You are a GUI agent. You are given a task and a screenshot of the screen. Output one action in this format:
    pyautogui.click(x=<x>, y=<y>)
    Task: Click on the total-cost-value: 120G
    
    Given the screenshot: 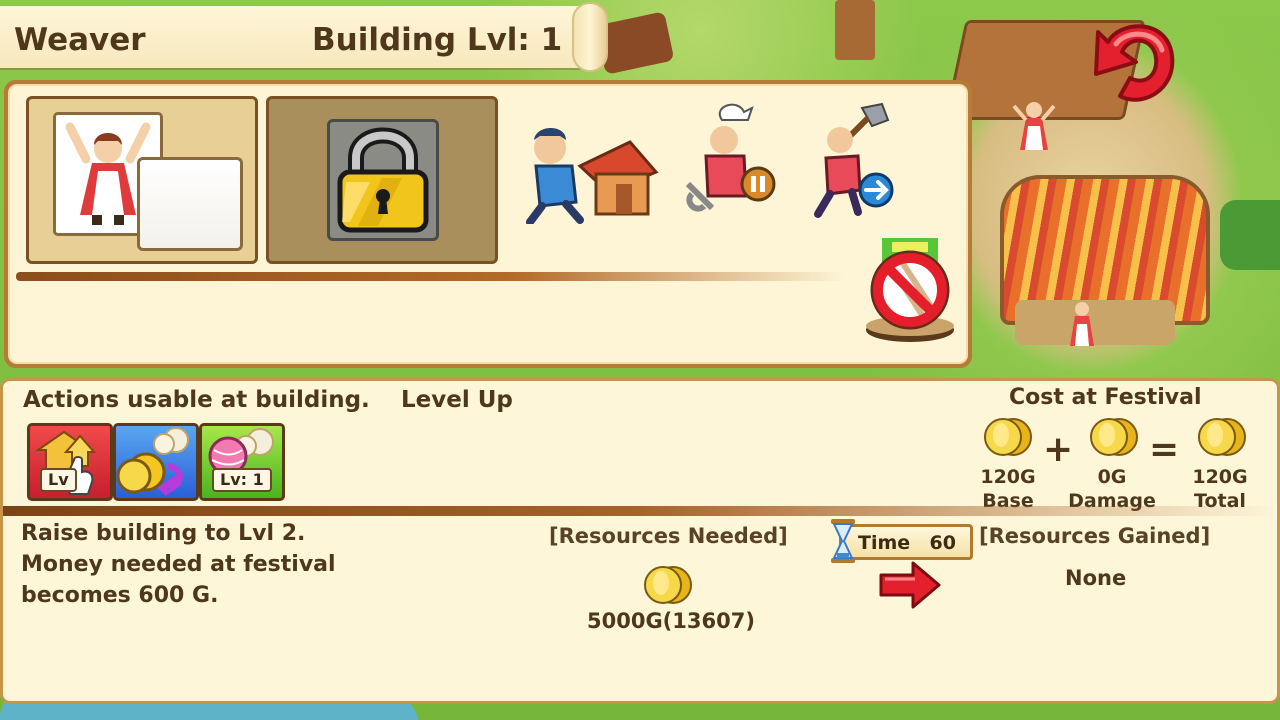 What is the action you would take?
    pyautogui.click(x=1220, y=477)
    